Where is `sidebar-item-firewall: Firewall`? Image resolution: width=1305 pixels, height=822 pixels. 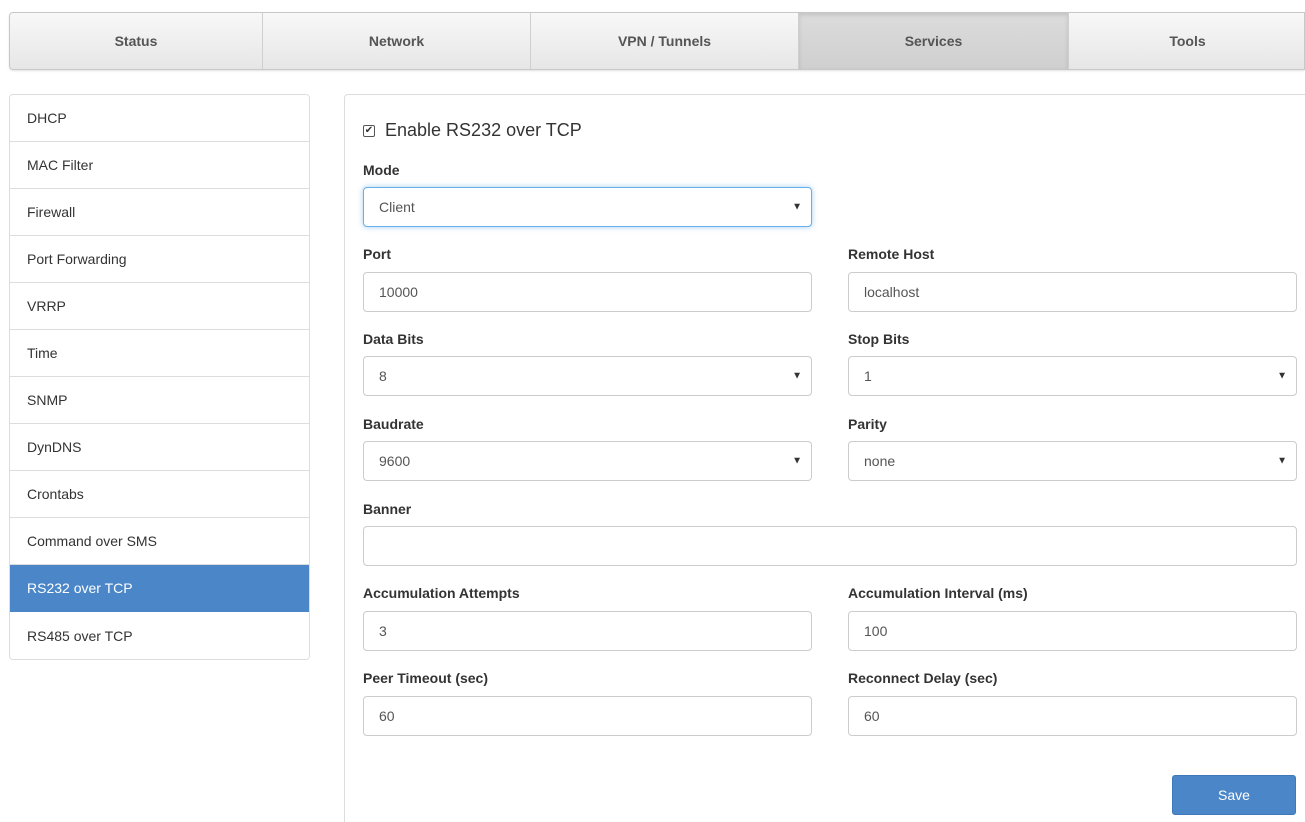
sidebar-item-firewall: Firewall is located at coordinates (159, 212).